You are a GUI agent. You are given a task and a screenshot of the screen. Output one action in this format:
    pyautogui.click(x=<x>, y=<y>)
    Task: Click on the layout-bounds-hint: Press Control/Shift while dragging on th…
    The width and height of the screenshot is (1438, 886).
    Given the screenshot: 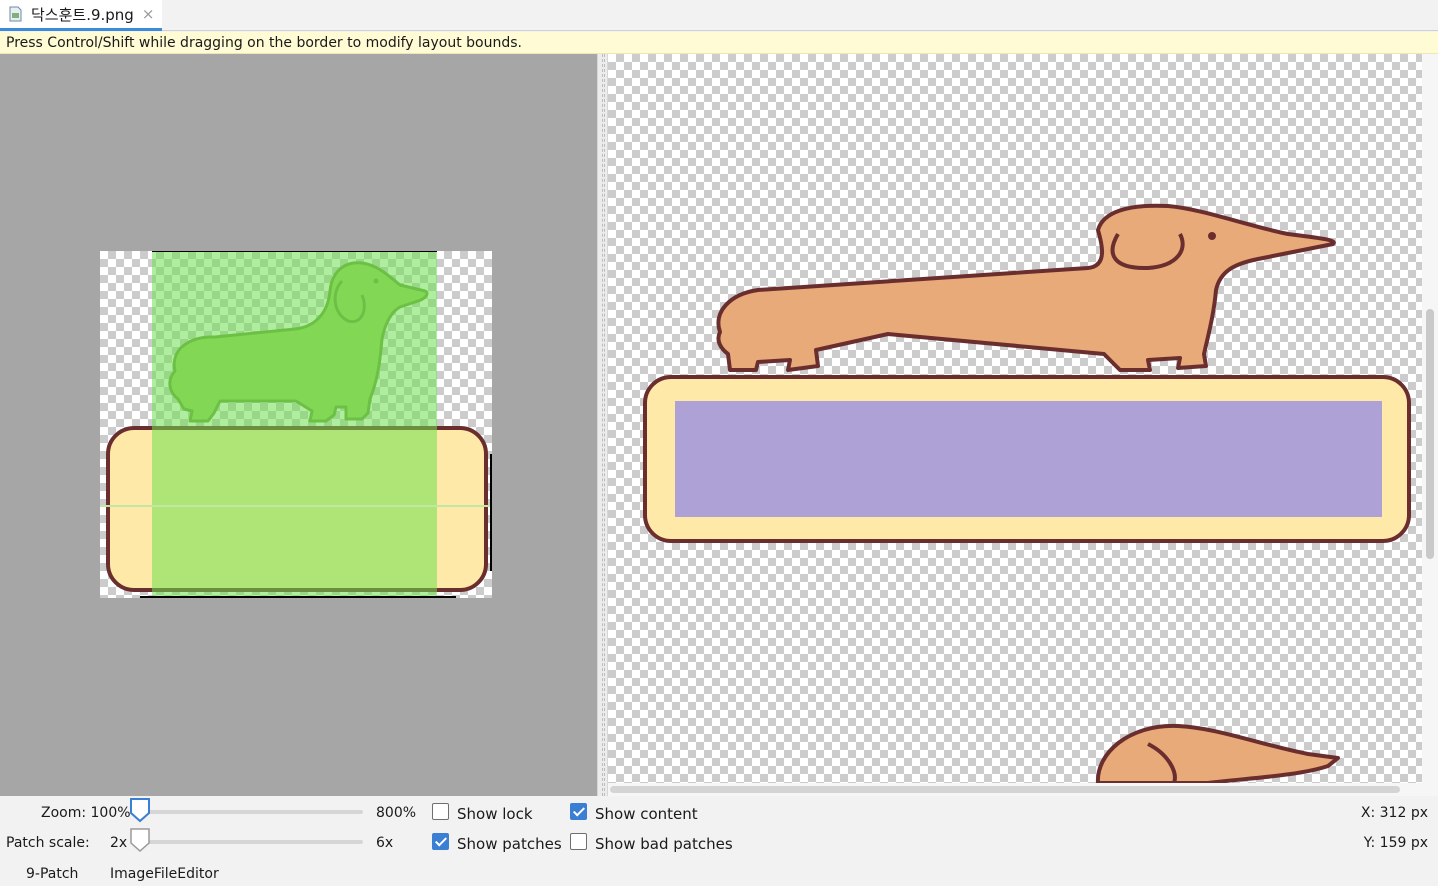 What is the action you would take?
    pyautogui.click(x=719, y=43)
    